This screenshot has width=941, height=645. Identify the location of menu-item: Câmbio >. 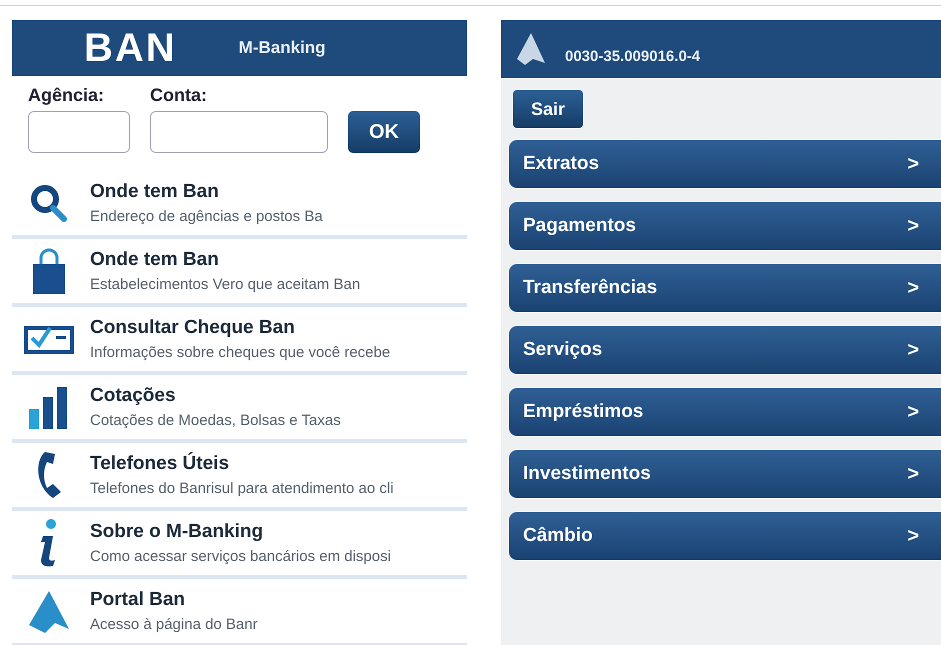
(725, 536).